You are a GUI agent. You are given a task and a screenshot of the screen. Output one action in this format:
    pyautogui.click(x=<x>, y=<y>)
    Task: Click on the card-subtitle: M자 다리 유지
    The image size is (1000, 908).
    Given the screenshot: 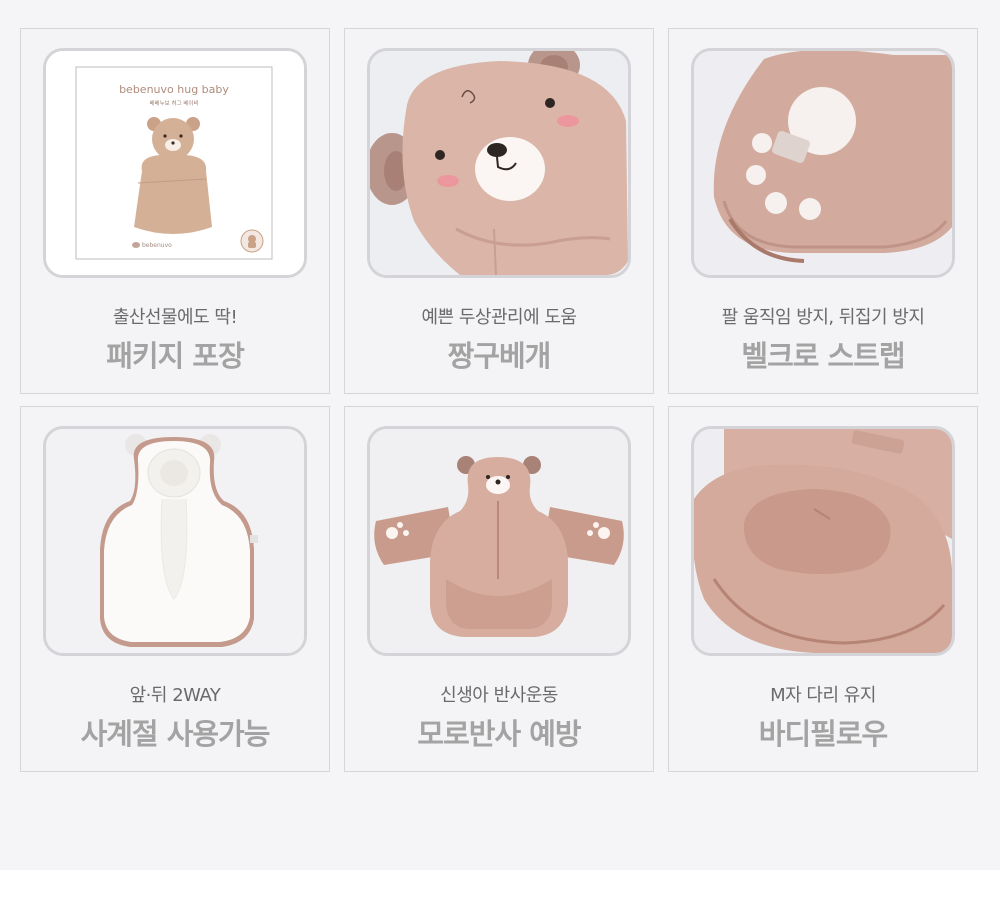 What is the action you would take?
    pyautogui.click(x=823, y=695)
    